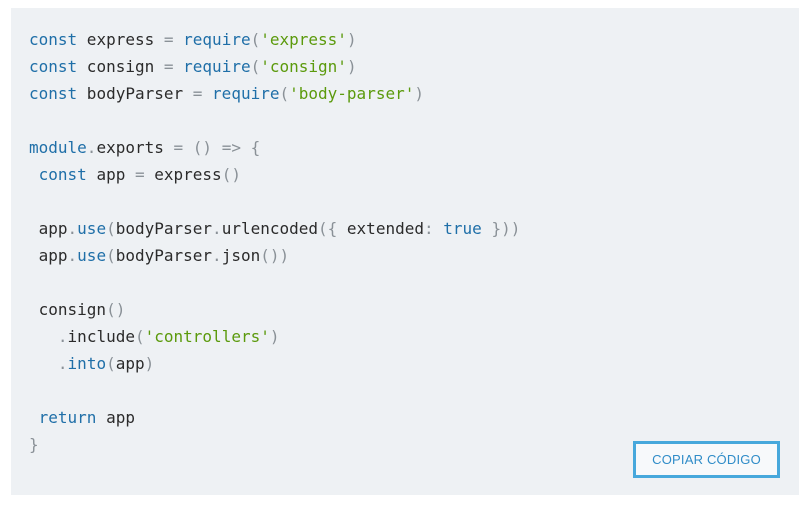  Describe the element at coordinates (274, 444) in the screenshot. I see `code-line: }` at that location.